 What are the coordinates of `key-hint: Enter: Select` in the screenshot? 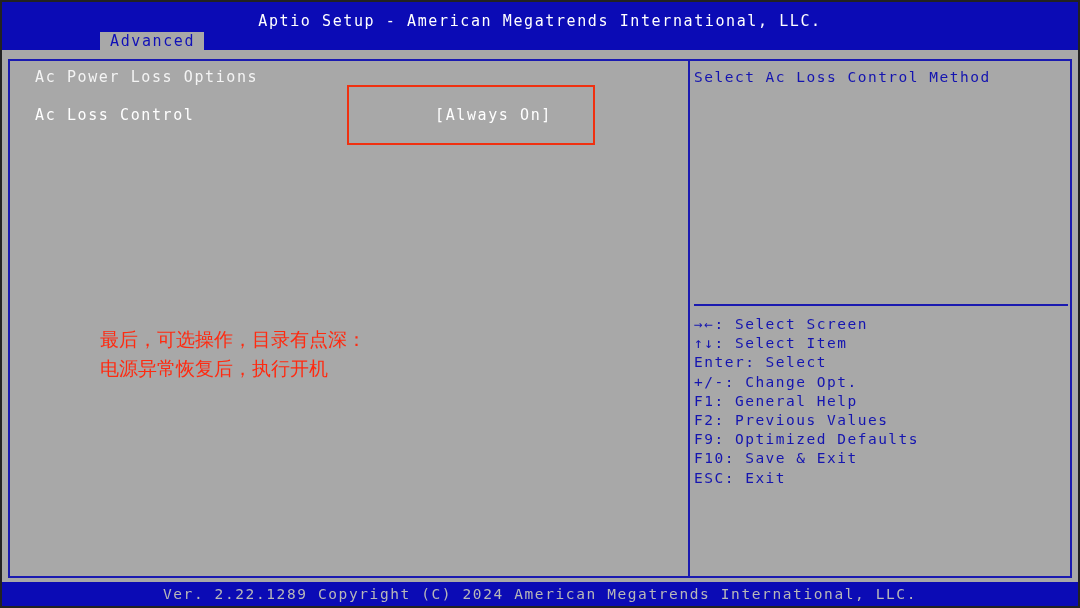 It's located at (761, 363).